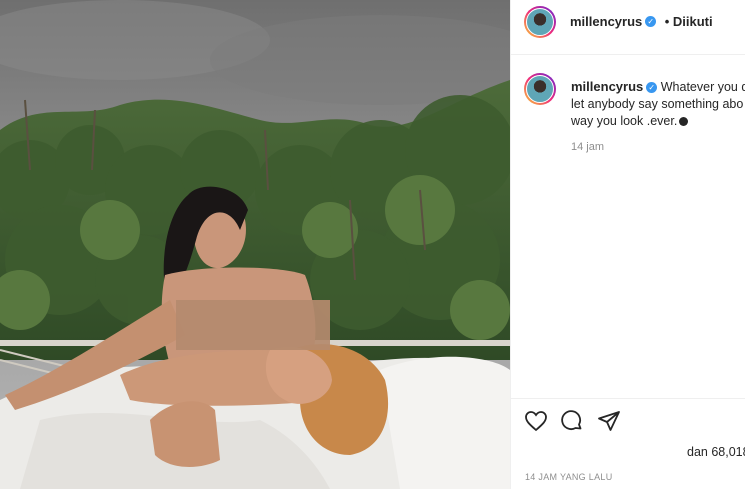  I want to click on header-user: millencyrus ✓ • Diikuti, so click(641, 22).